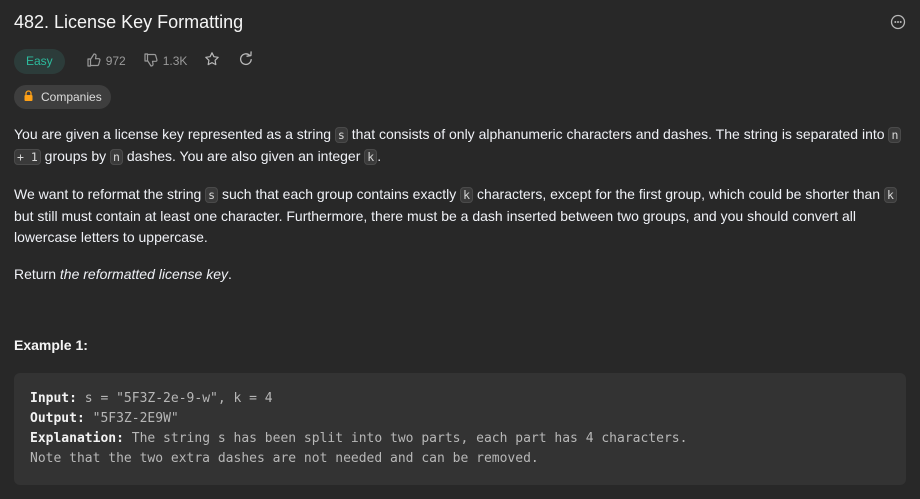  I want to click on dislike-count: 1.3K, so click(175, 61).